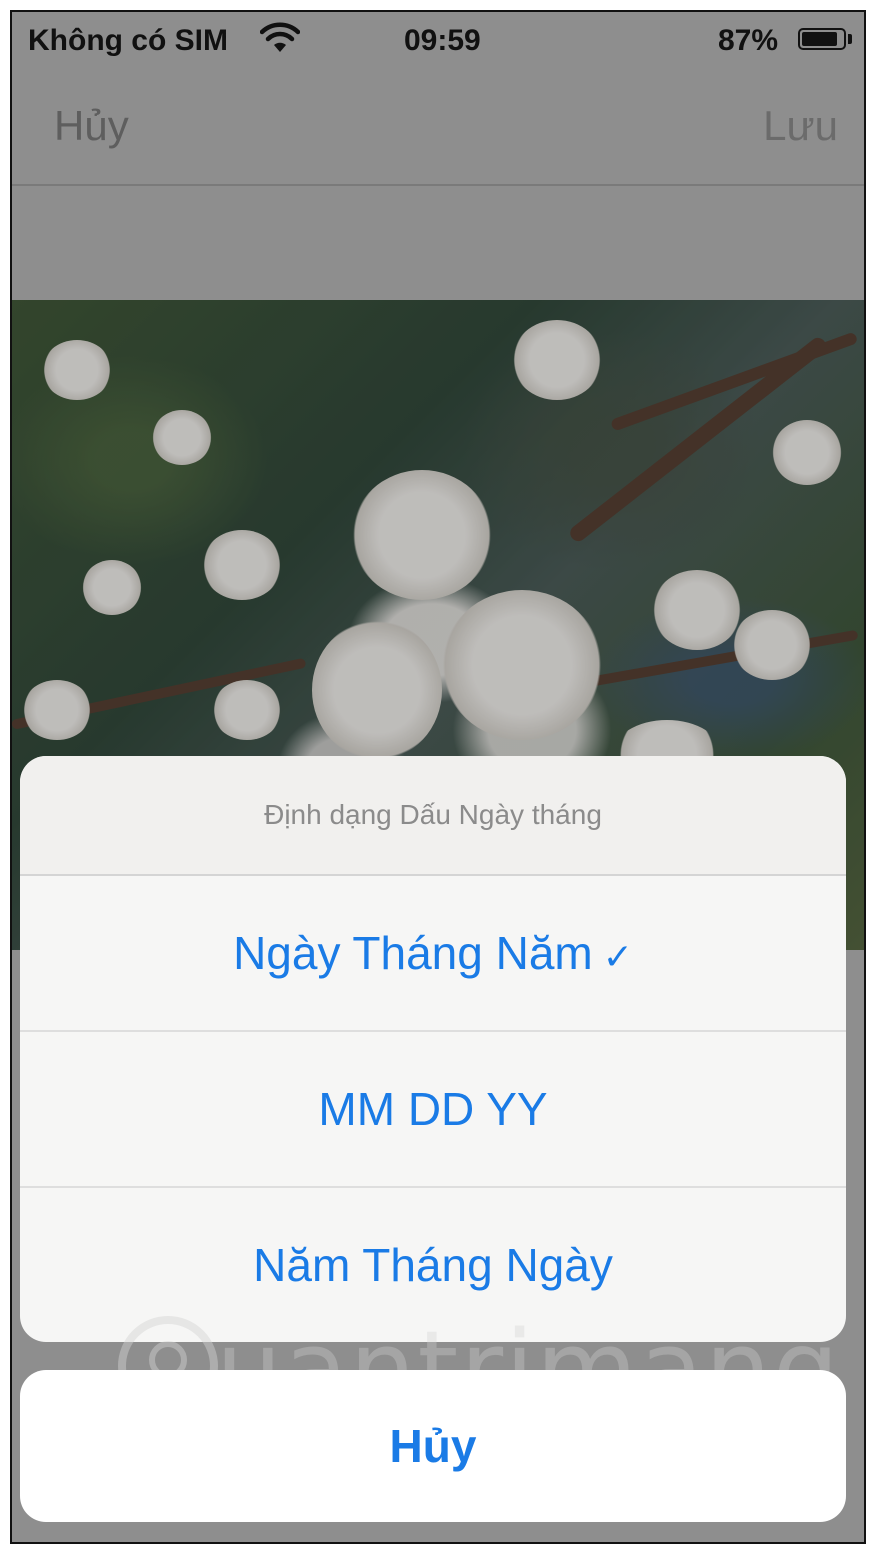 This screenshot has height=1546, width=870. I want to click on battery-icon, so click(822, 39).